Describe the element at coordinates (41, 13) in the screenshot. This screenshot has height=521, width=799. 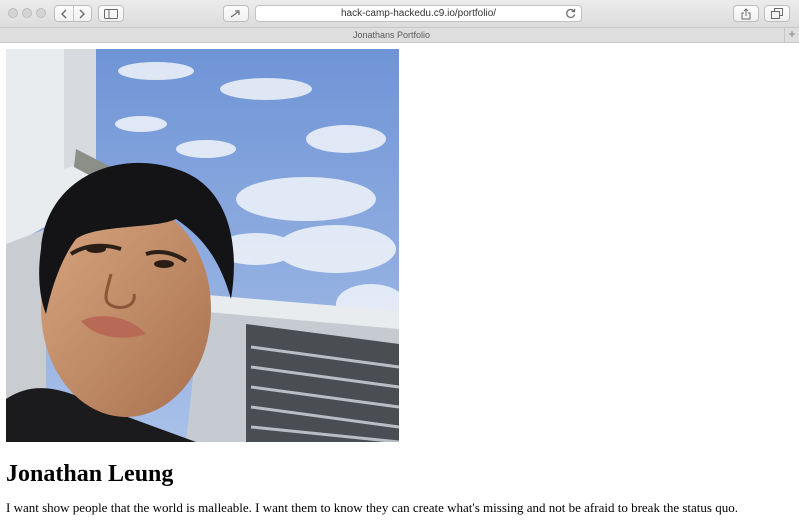
I see `window-zoom-icon` at that location.